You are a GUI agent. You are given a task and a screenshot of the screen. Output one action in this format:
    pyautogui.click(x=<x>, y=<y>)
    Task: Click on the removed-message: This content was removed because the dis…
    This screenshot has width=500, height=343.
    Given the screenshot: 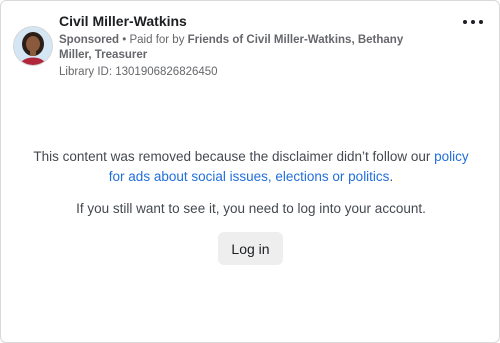 What is the action you would take?
    pyautogui.click(x=251, y=167)
    